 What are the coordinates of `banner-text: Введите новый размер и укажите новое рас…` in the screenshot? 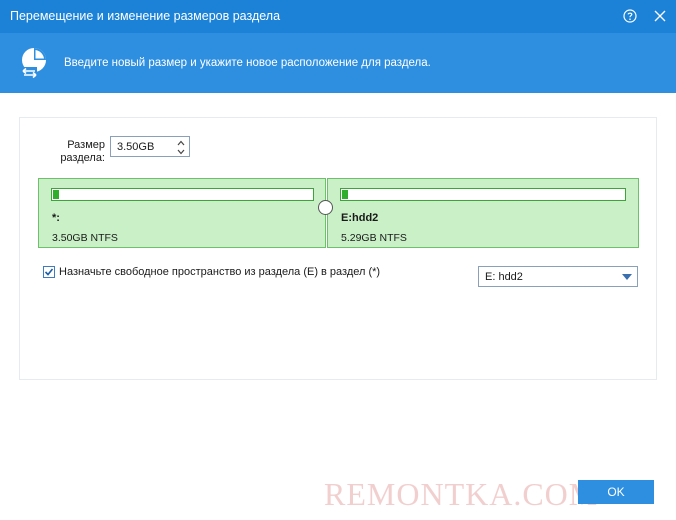 It's located at (247, 63).